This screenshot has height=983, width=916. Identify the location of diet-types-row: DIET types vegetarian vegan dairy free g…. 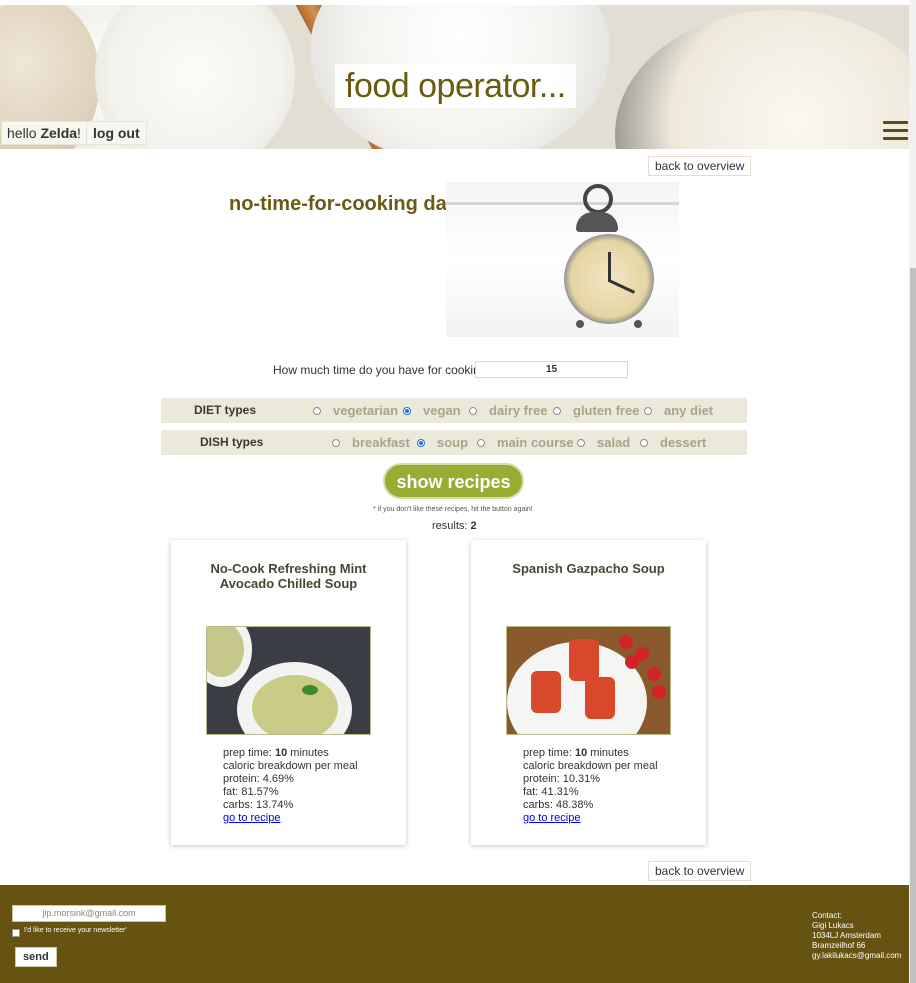
(454, 410).